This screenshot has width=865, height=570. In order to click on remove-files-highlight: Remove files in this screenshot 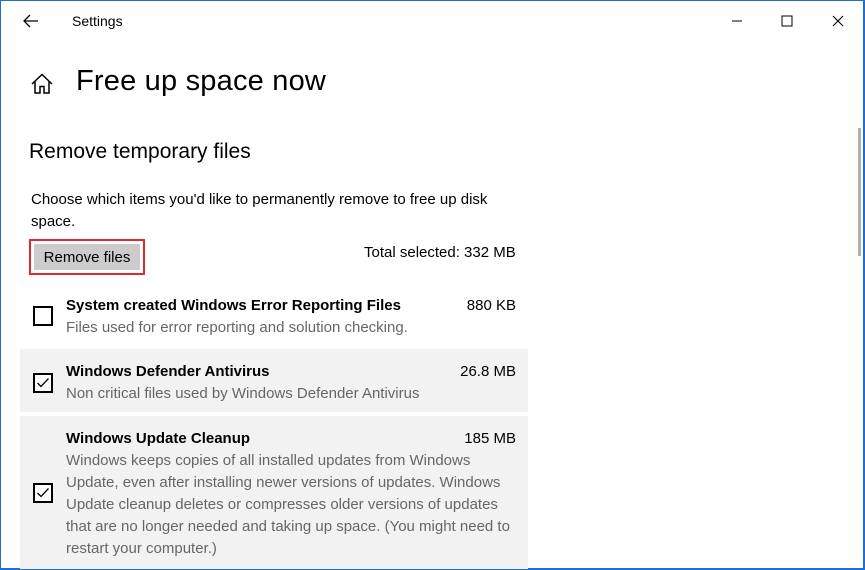, I will do `click(87, 257)`.